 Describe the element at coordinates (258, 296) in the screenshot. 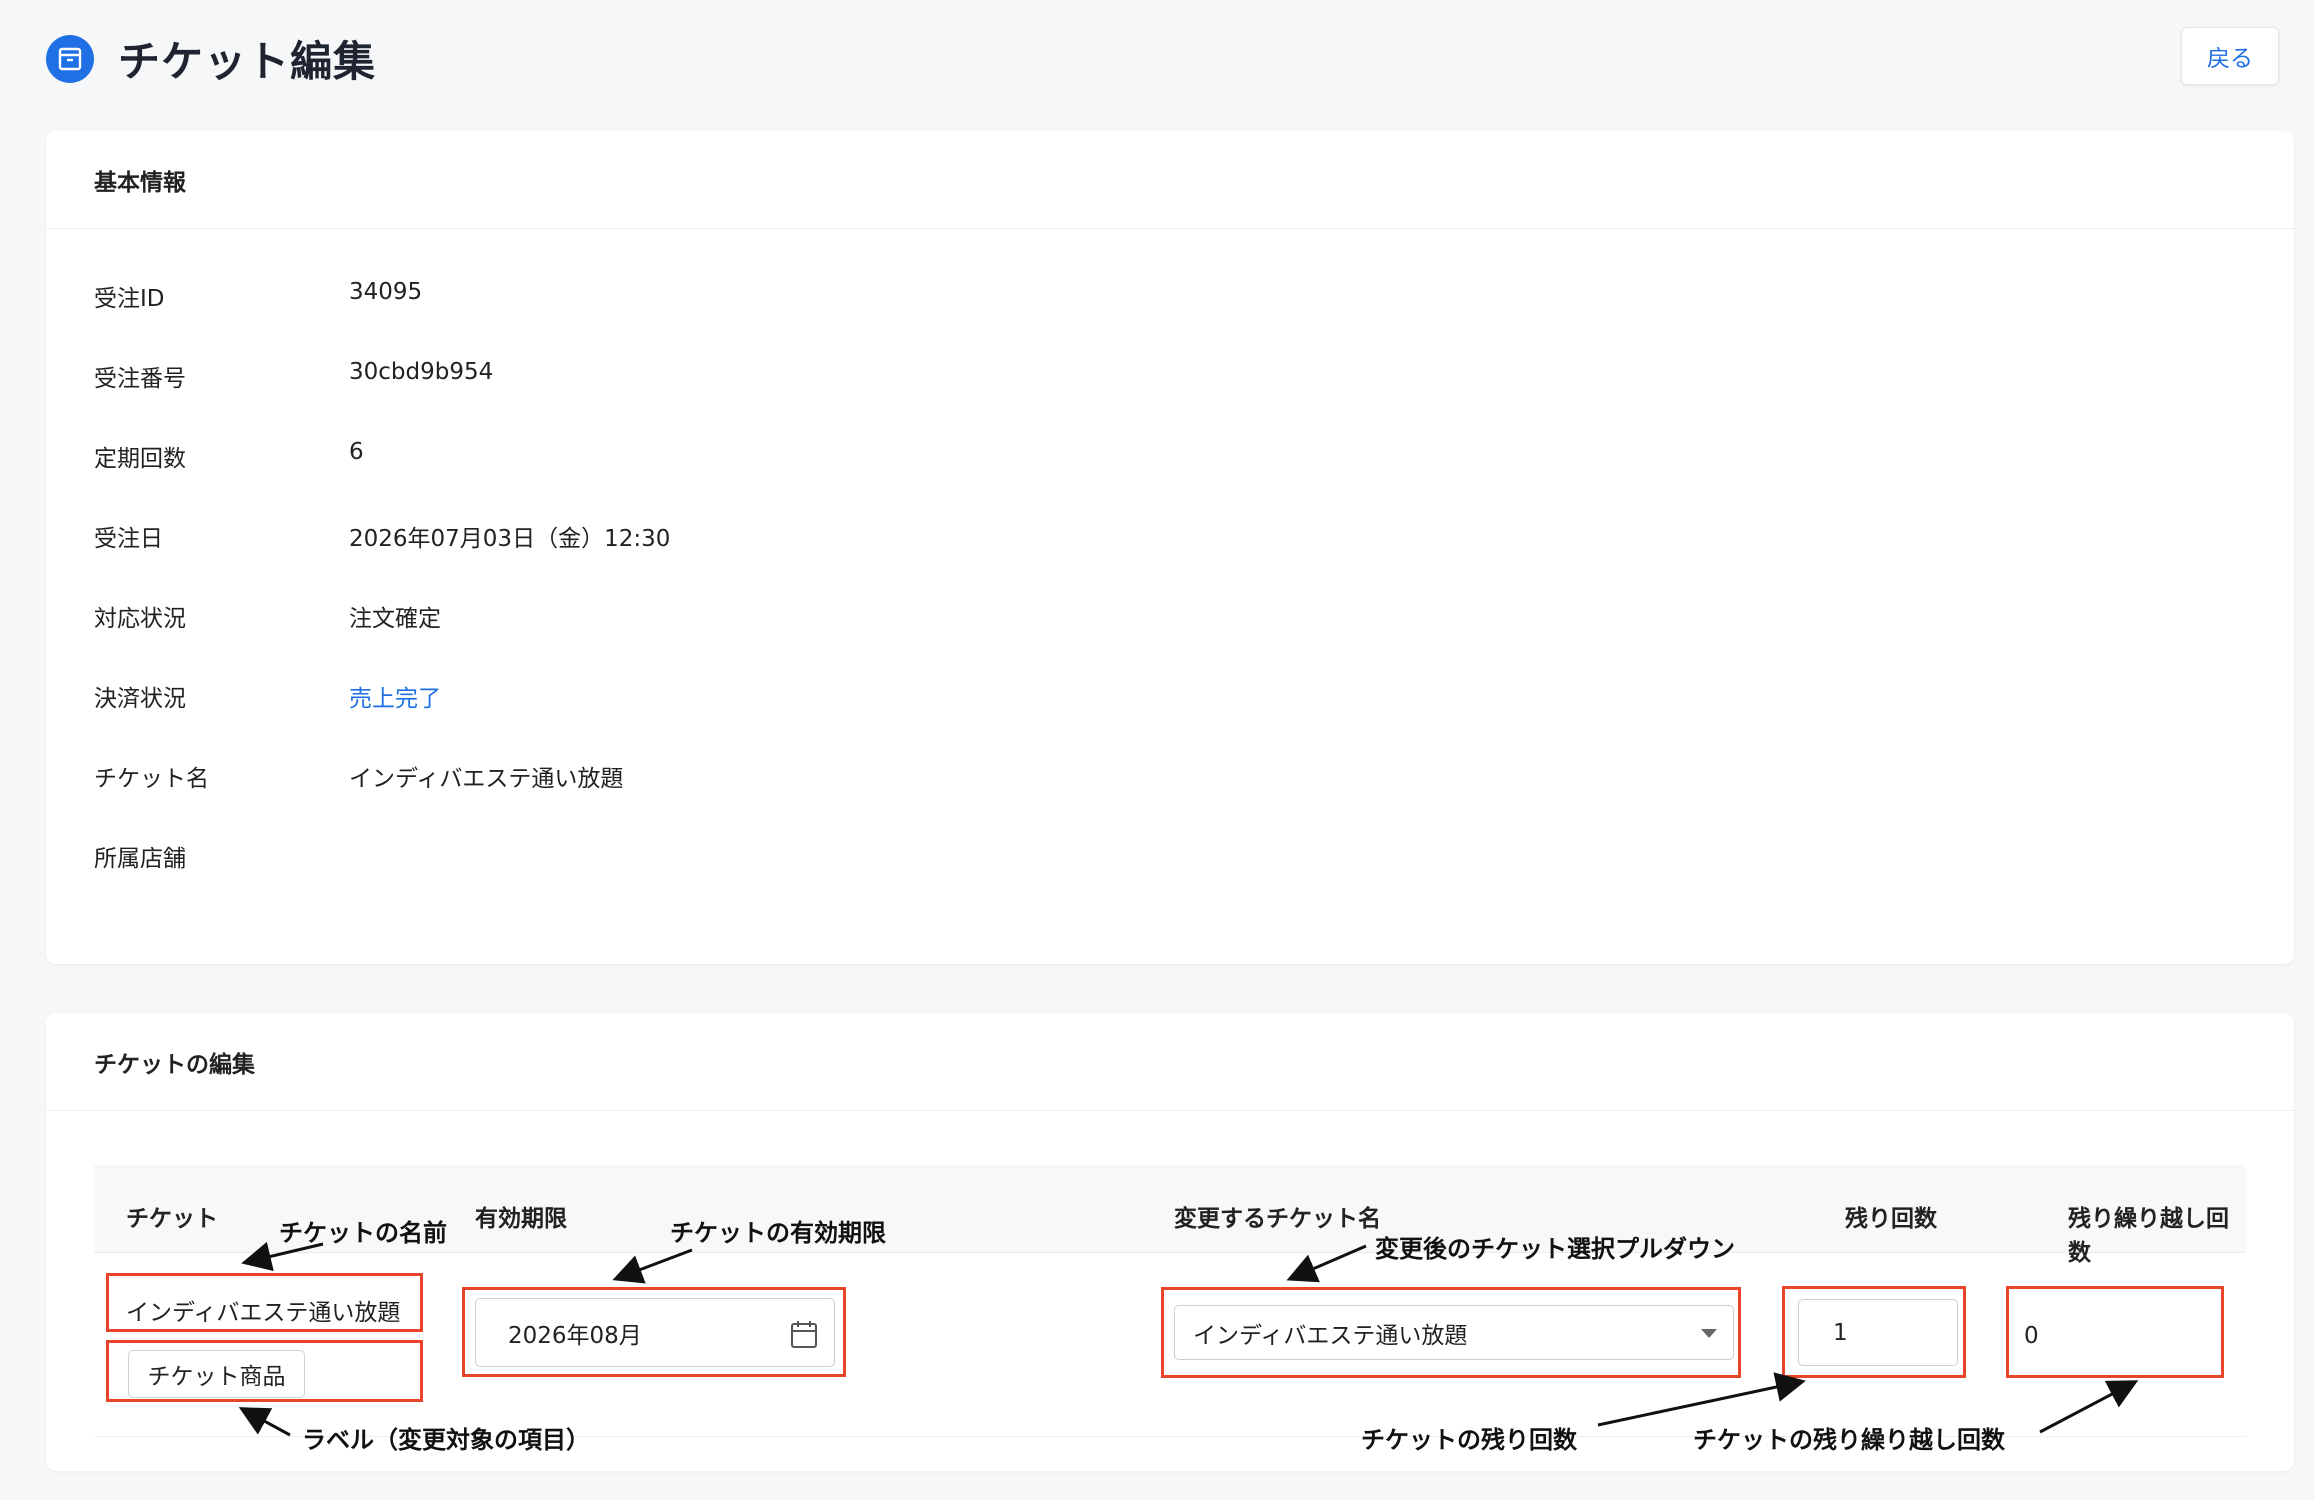

I see `info-row-order-id: 受注ID 34095` at that location.